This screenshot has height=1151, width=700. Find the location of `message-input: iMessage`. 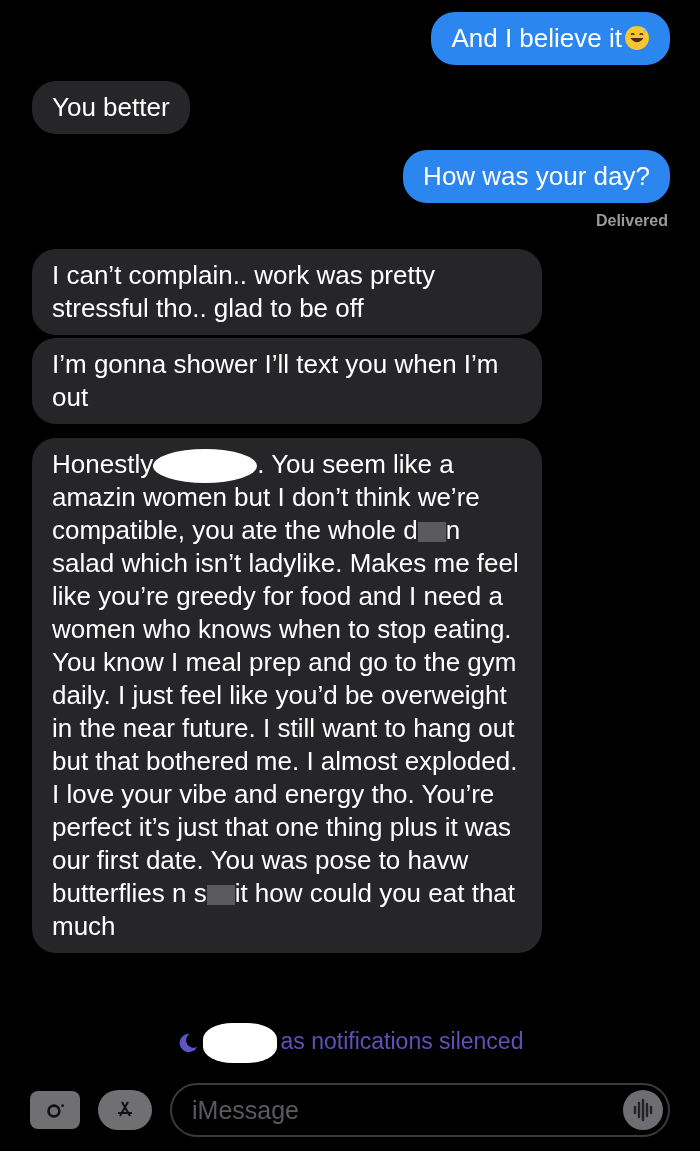

message-input: iMessage is located at coordinates (420, 1110).